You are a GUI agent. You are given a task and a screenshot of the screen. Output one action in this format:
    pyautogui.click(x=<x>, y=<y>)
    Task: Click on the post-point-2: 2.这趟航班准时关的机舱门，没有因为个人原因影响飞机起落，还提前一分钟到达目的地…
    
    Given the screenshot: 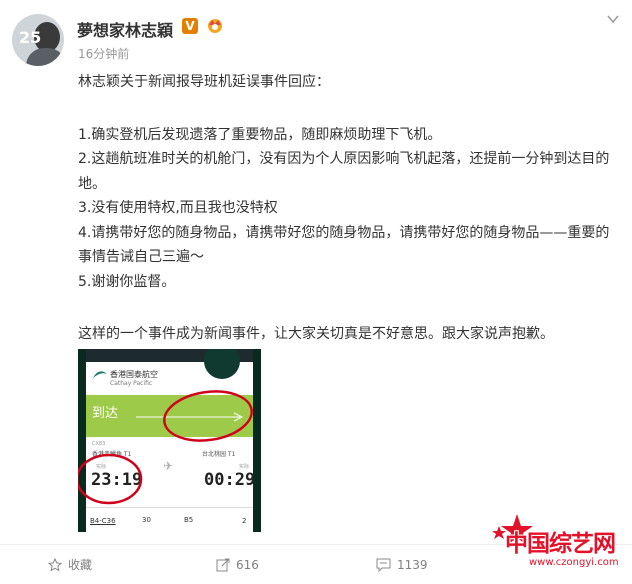 What is the action you would take?
    pyautogui.click(x=344, y=171)
    